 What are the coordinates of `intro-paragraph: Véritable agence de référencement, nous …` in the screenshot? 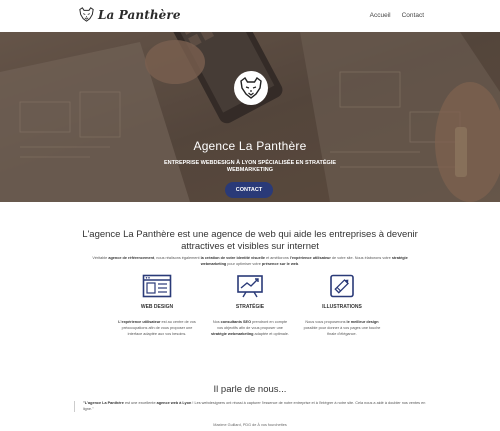 It's located at (250, 261).